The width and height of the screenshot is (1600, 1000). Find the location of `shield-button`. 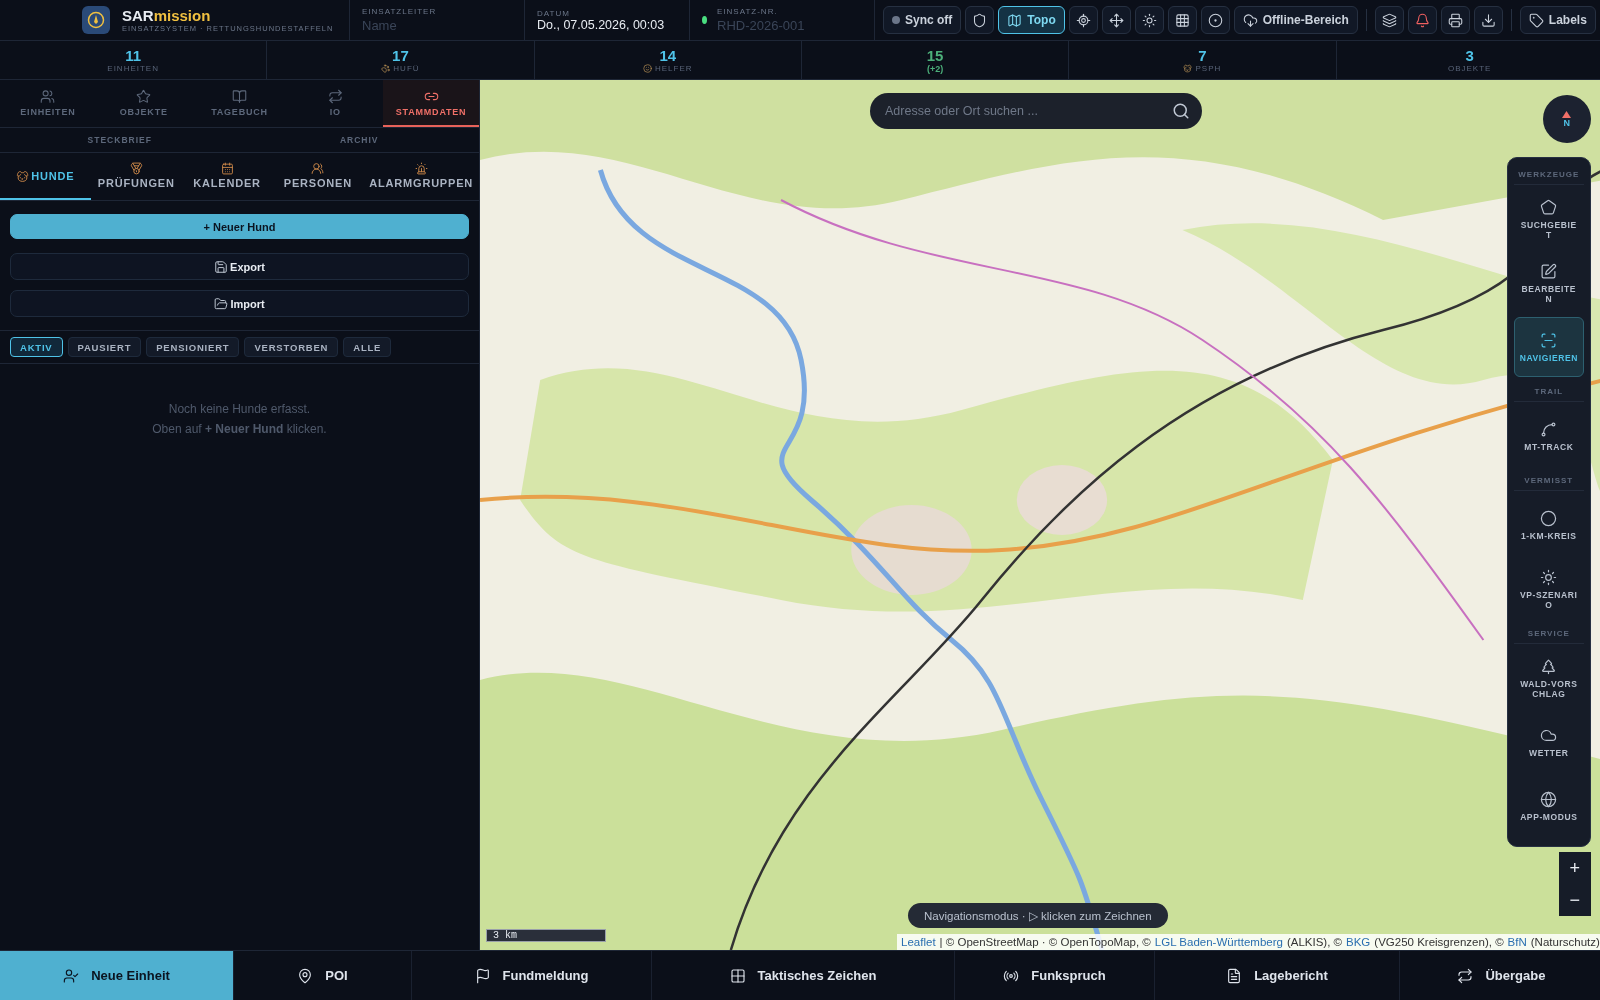

shield-button is located at coordinates (980, 20).